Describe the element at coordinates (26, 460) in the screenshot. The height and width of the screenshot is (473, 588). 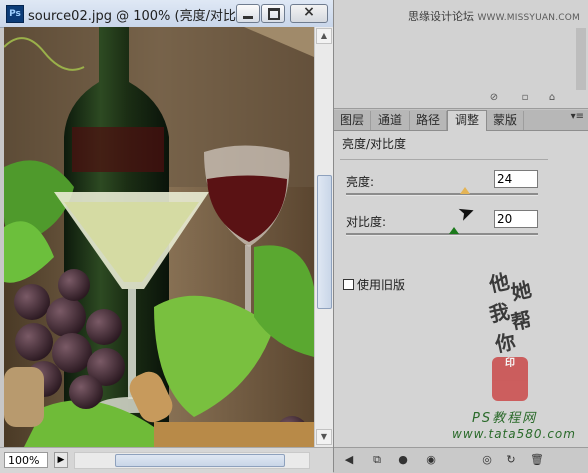
I see `zoom-level-field: 100%` at that location.